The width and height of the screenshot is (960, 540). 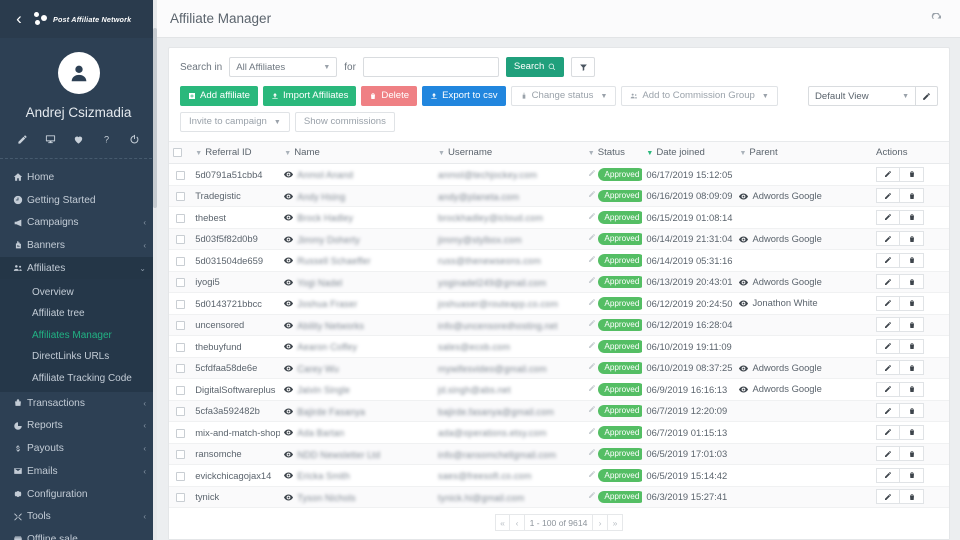 What do you see at coordinates (283, 67) in the screenshot?
I see `search-scope-select: All Affiliates ▼` at bounding box center [283, 67].